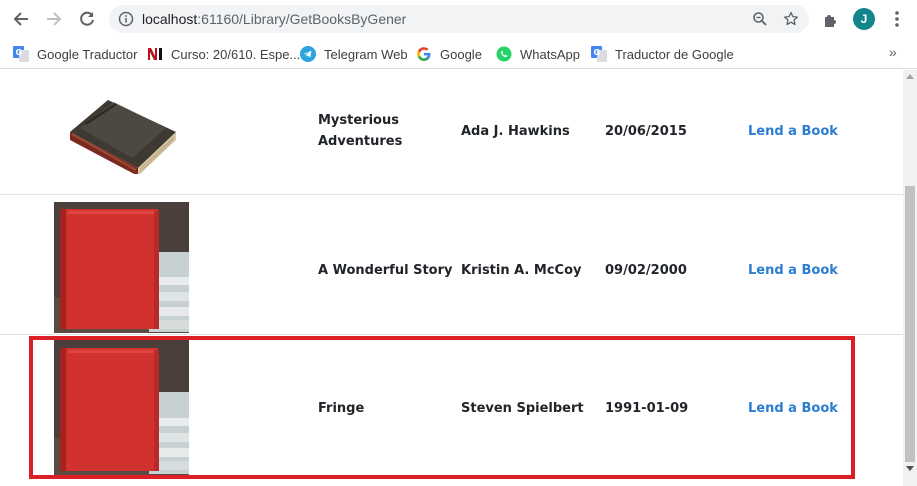  I want to click on scrollbar-thumb, so click(910, 324).